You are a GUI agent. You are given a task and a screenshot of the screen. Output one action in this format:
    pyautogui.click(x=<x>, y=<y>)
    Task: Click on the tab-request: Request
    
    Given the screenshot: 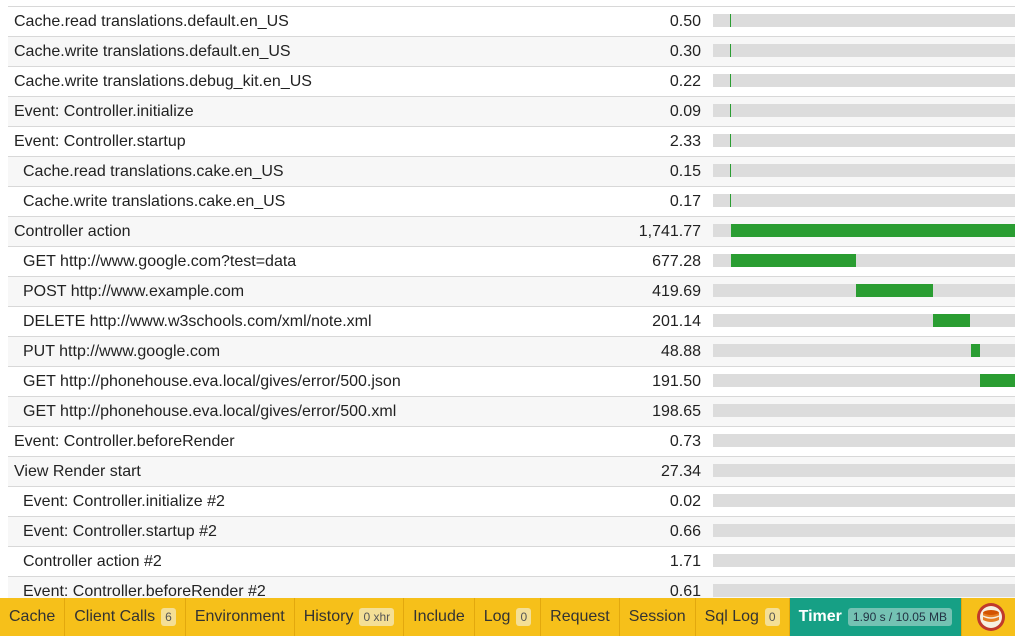 What is the action you would take?
    pyautogui.click(x=580, y=617)
    